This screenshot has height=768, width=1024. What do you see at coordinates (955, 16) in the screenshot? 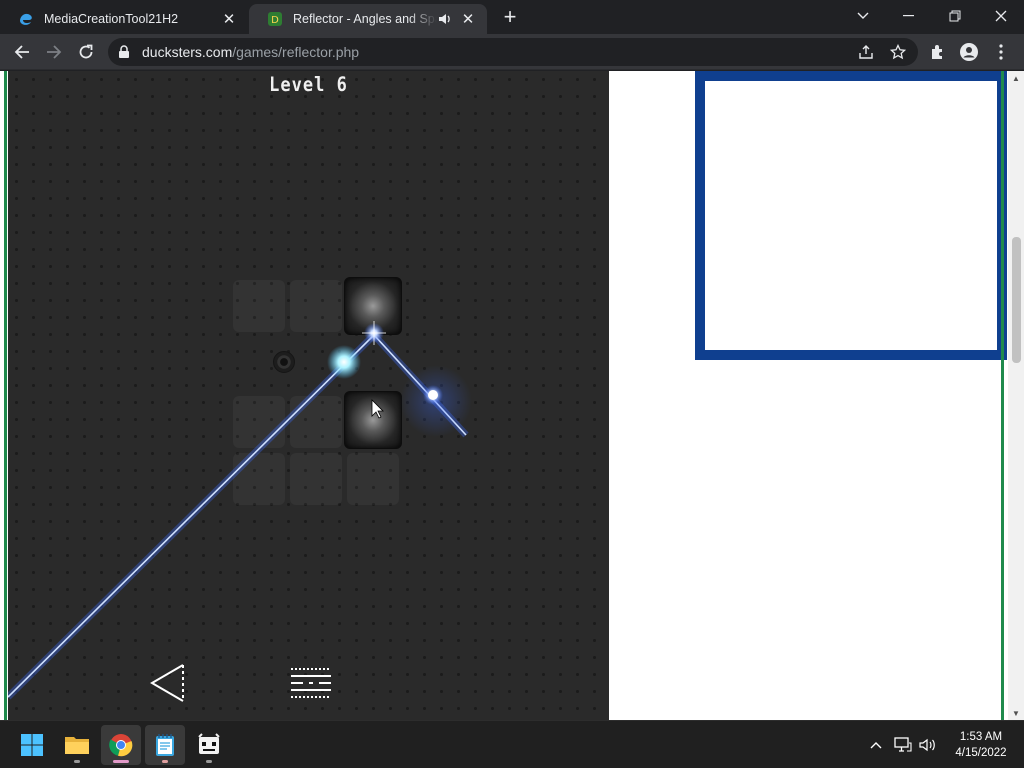
I see `restore-icon` at bounding box center [955, 16].